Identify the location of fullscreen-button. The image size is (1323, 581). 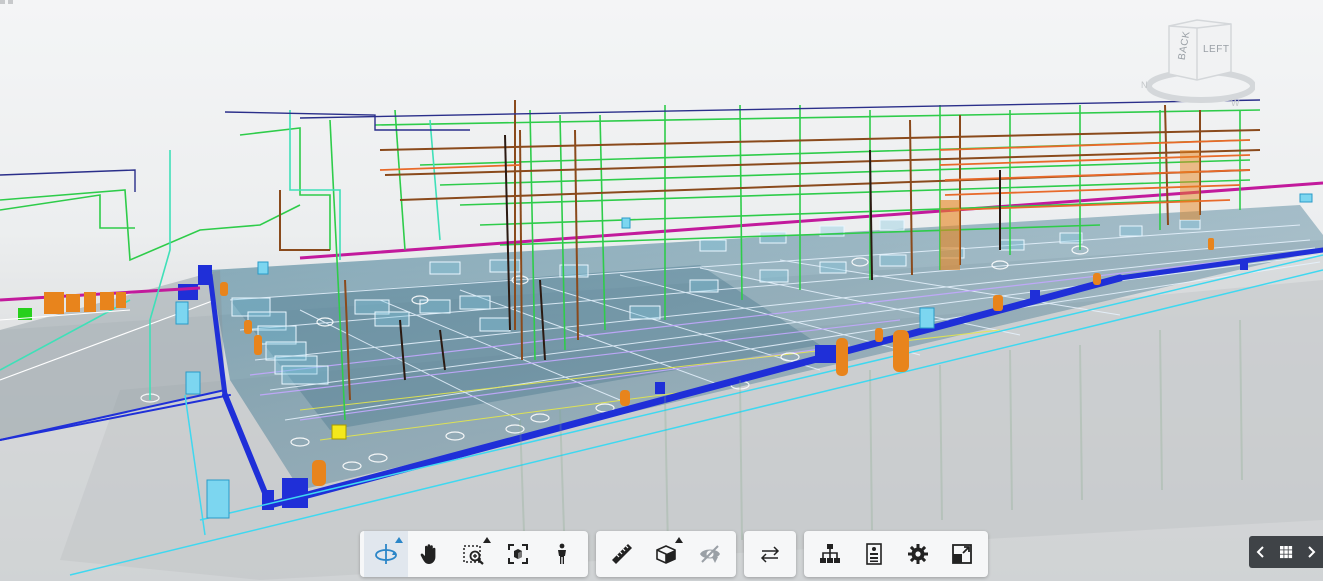
(962, 554).